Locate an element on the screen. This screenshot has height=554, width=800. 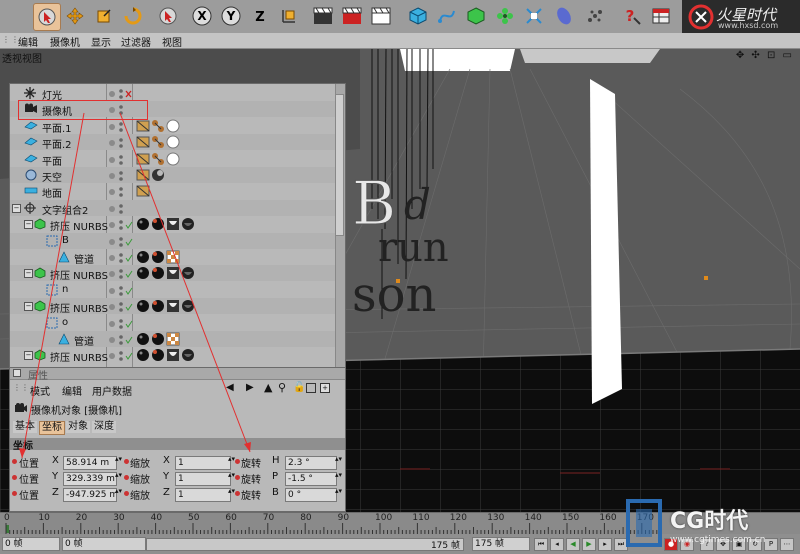
timeline-tick-label: 60 is located at coordinates (231, 518).